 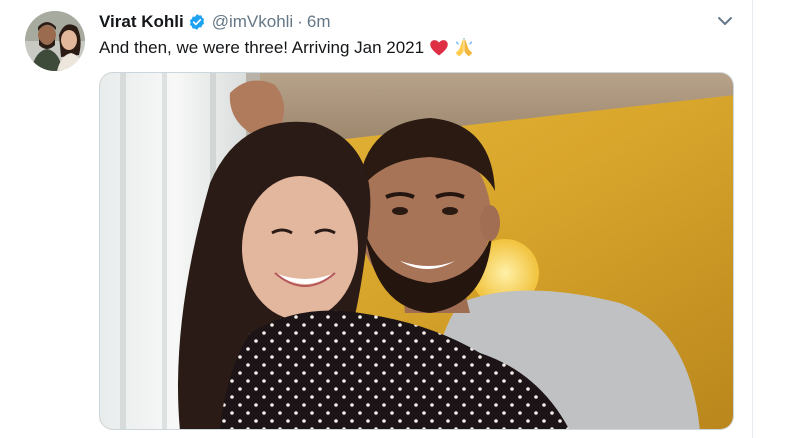 I want to click on column-divider, so click(x=752, y=219).